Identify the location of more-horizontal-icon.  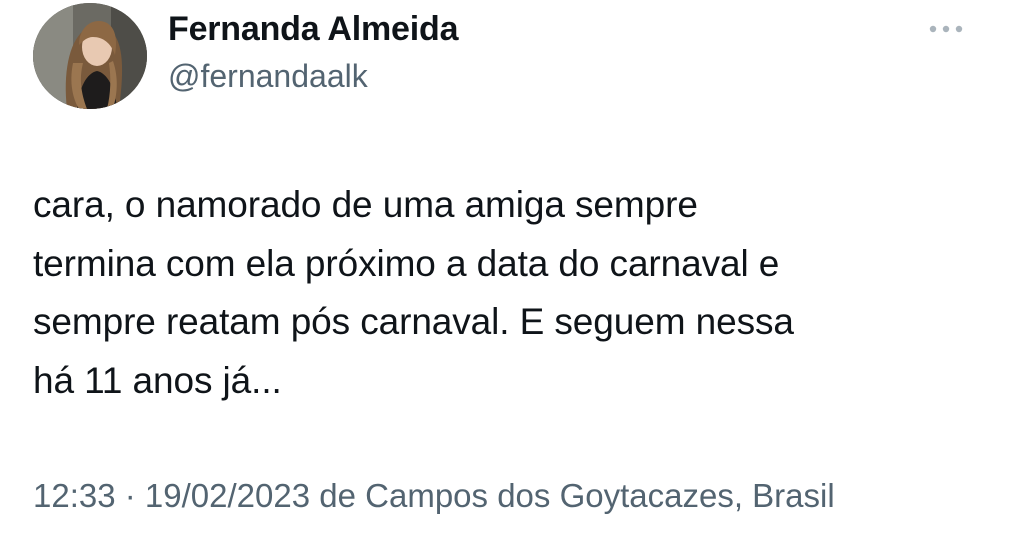
(946, 29).